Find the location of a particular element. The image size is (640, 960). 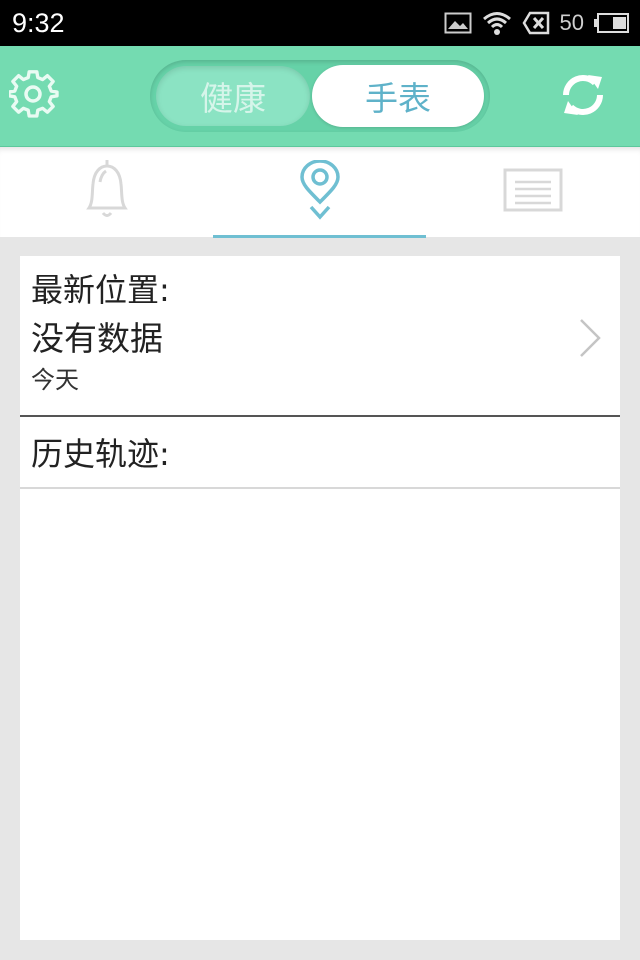

app-header: 健康 手表 is located at coordinates (320, 96).